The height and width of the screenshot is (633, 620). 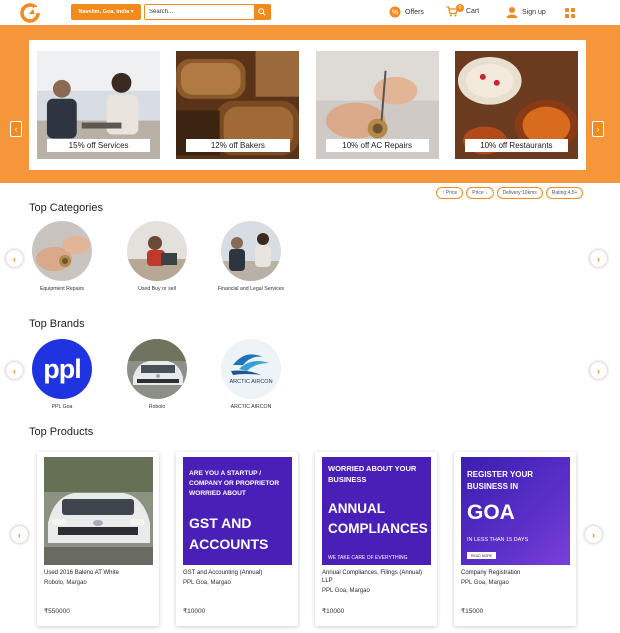 What do you see at coordinates (57, 324) in the screenshot?
I see `top-brands-title: Top Brands` at bounding box center [57, 324].